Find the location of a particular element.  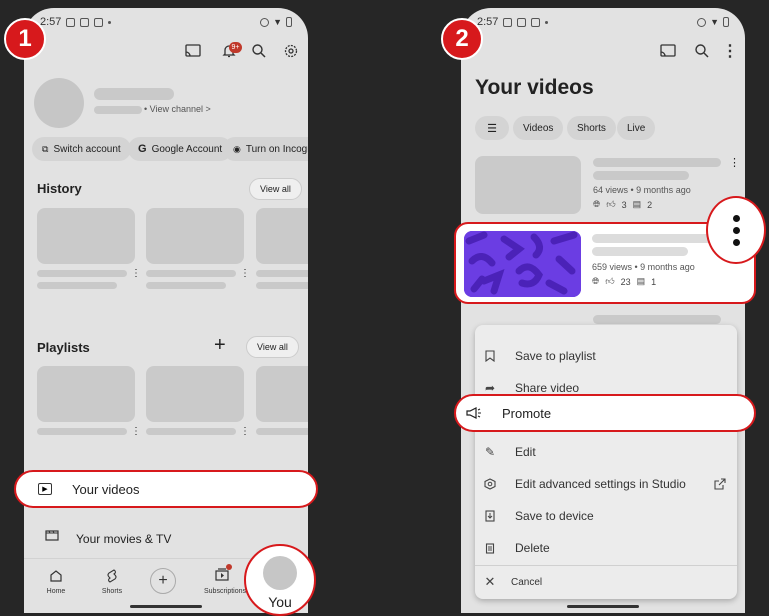

bookmark-icon is located at coordinates (490, 356).